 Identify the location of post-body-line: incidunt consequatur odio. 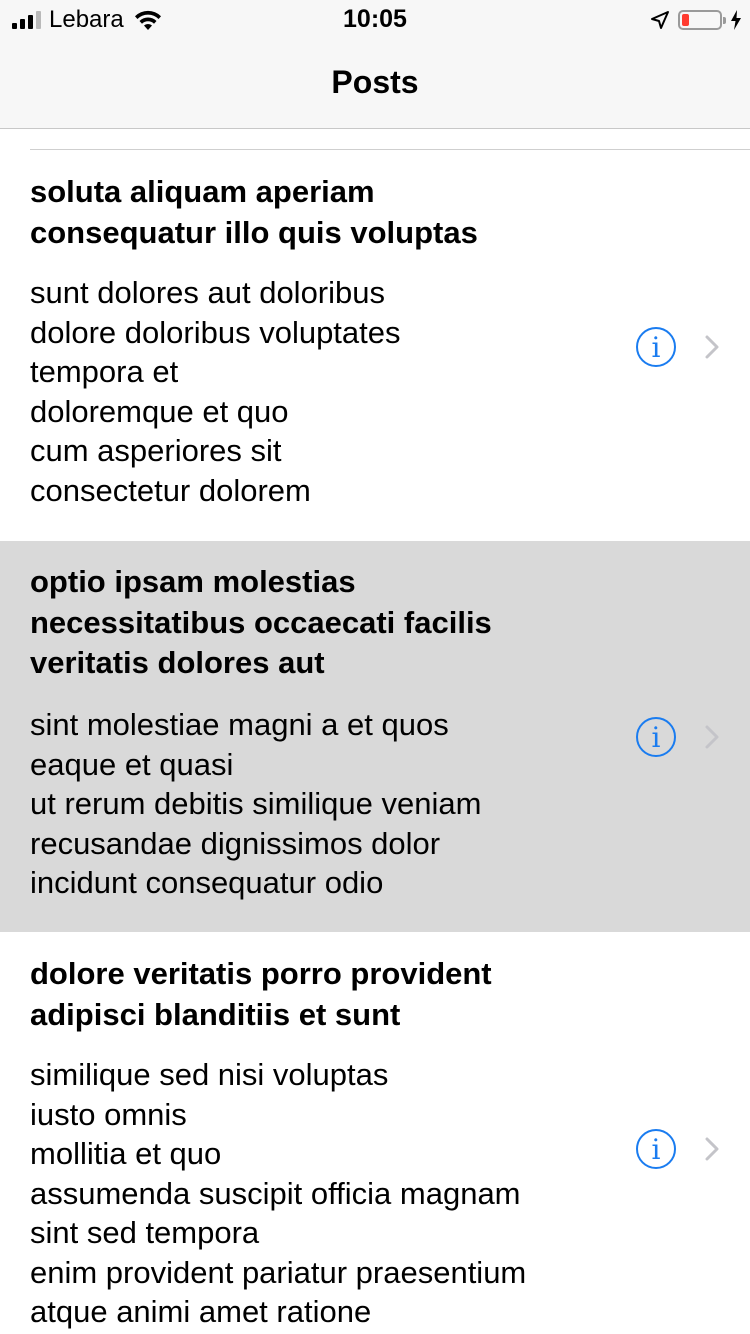
(207, 882).